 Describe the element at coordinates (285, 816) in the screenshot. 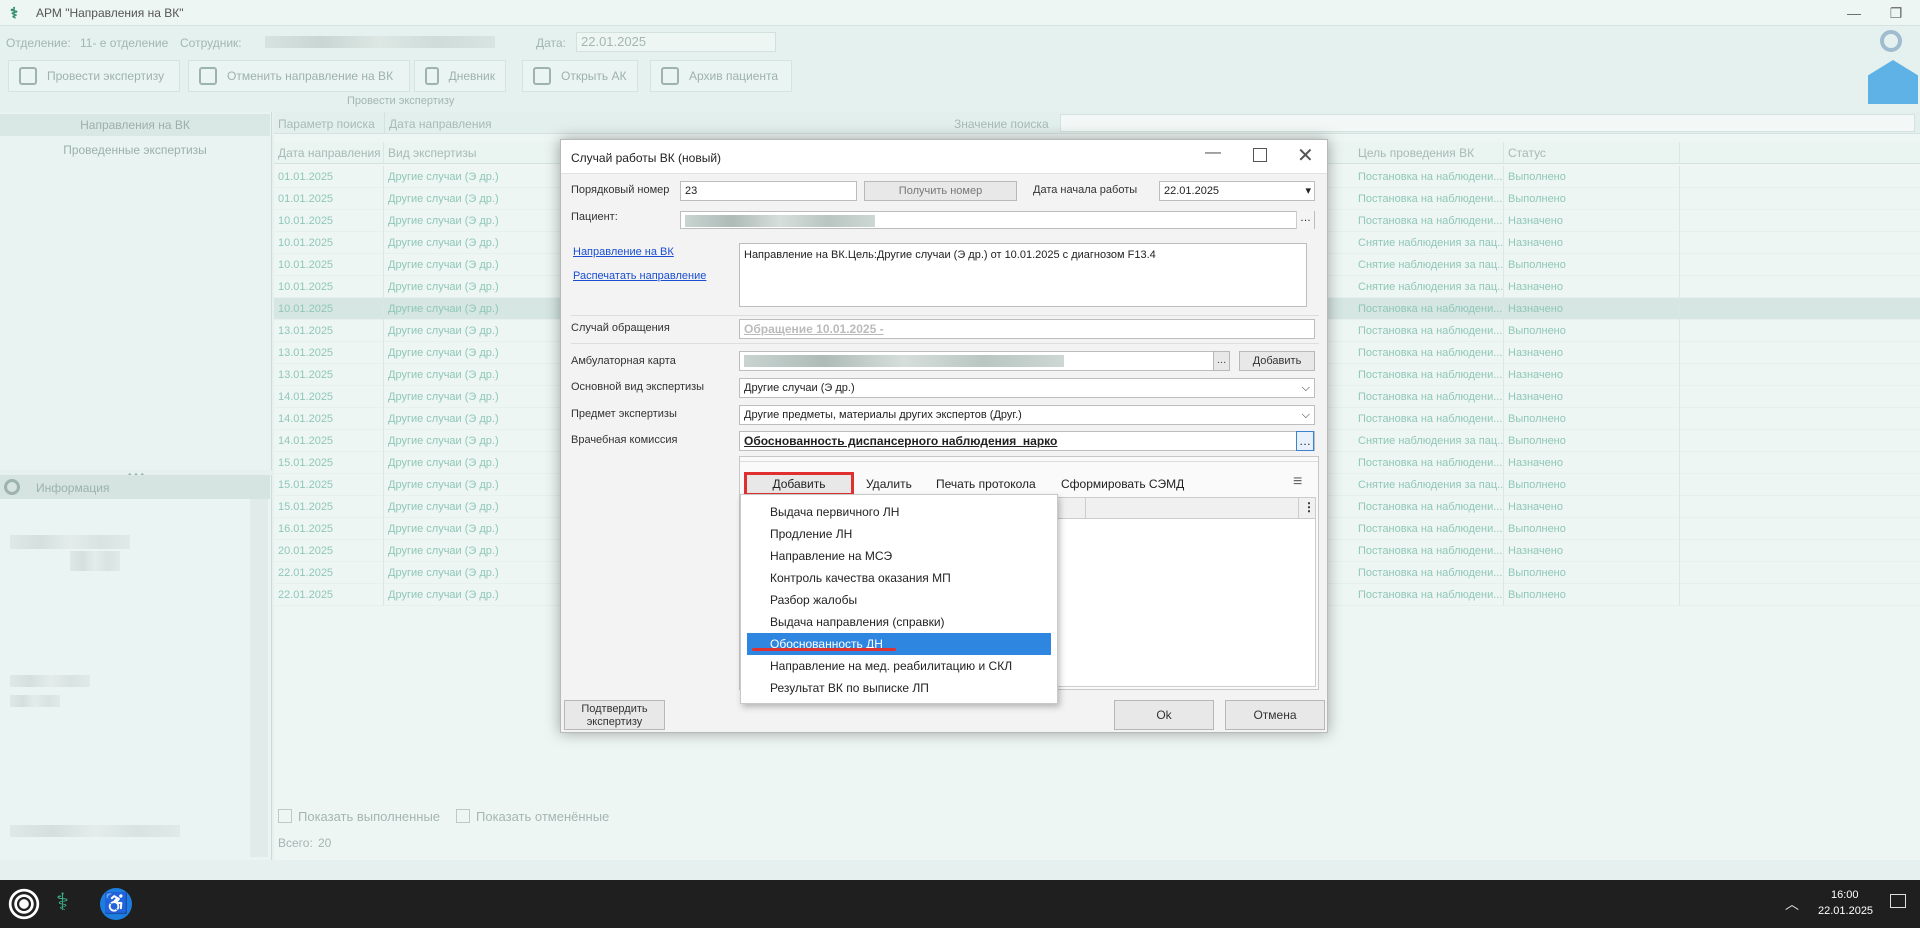

I see `show-done-checkbox` at that location.